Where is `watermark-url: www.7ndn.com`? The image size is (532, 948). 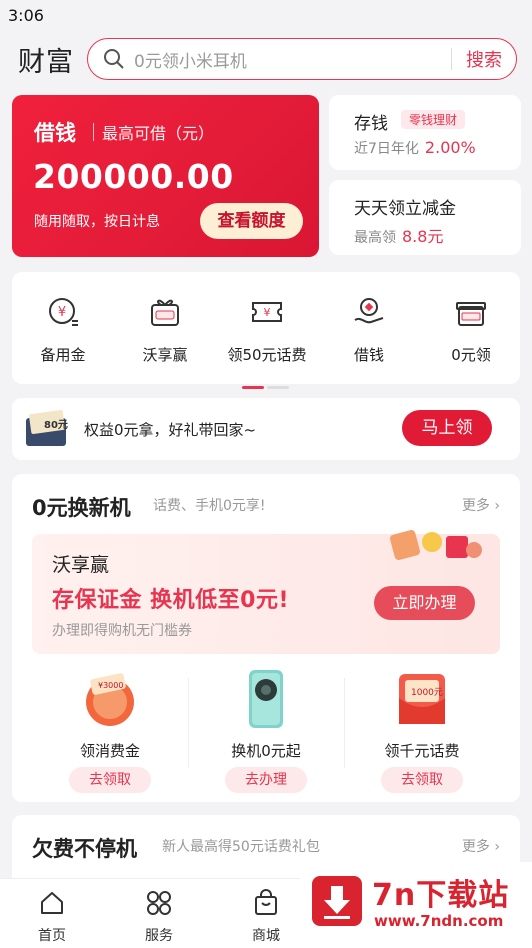 watermark-url: www.7ndn.com is located at coordinates (439, 921).